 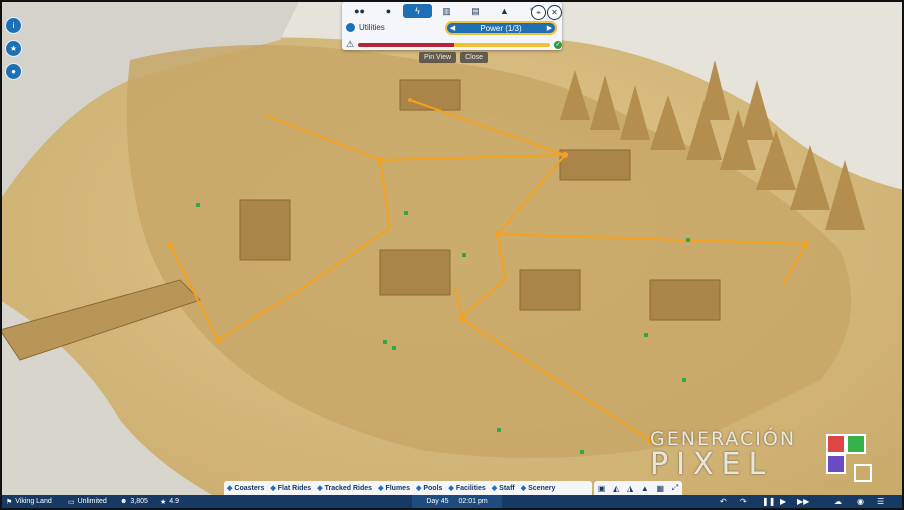 What do you see at coordinates (645, 488) in the screenshot?
I see `camera-icon: ▲` at bounding box center [645, 488].